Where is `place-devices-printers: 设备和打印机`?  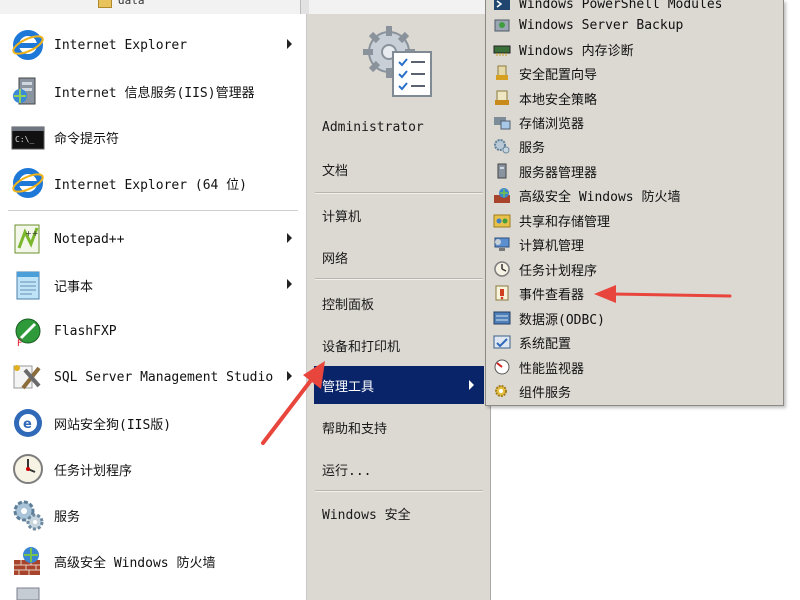
place-devices-printers: 设备和打印机 is located at coordinates (399, 345).